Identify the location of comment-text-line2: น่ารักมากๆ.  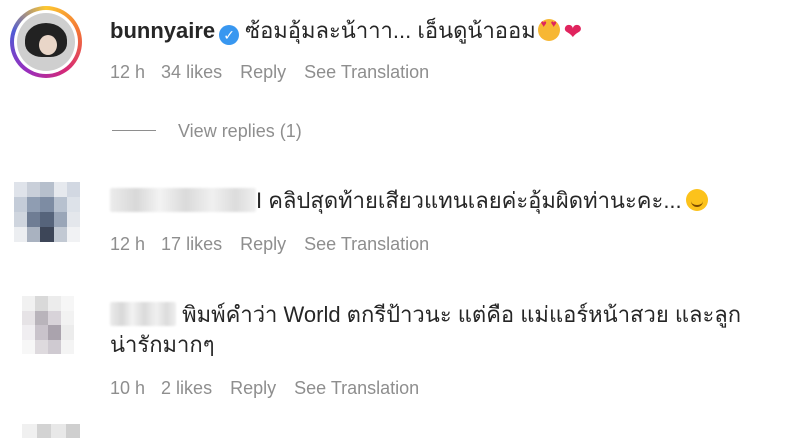
(162, 344).